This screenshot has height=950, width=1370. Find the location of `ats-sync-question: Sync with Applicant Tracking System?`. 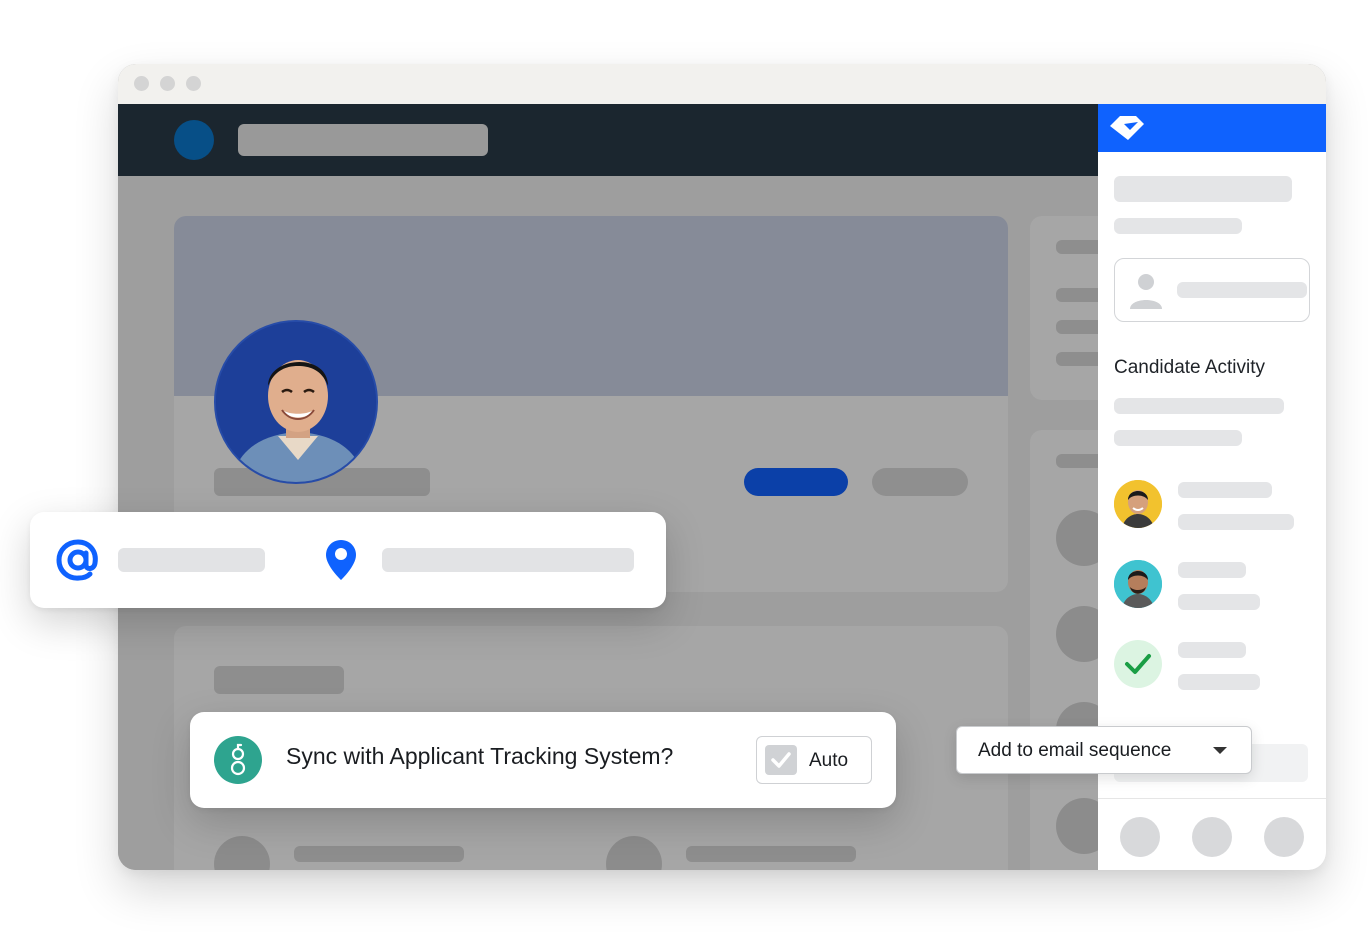

ats-sync-question: Sync with Applicant Tracking System? is located at coordinates (480, 756).